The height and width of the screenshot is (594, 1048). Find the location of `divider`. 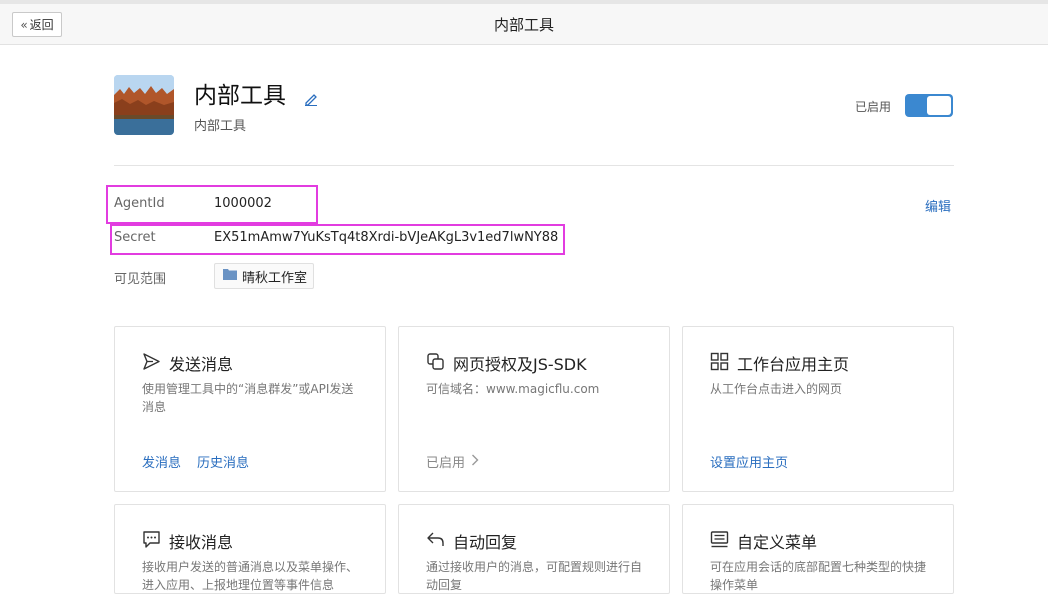

divider is located at coordinates (534, 165).